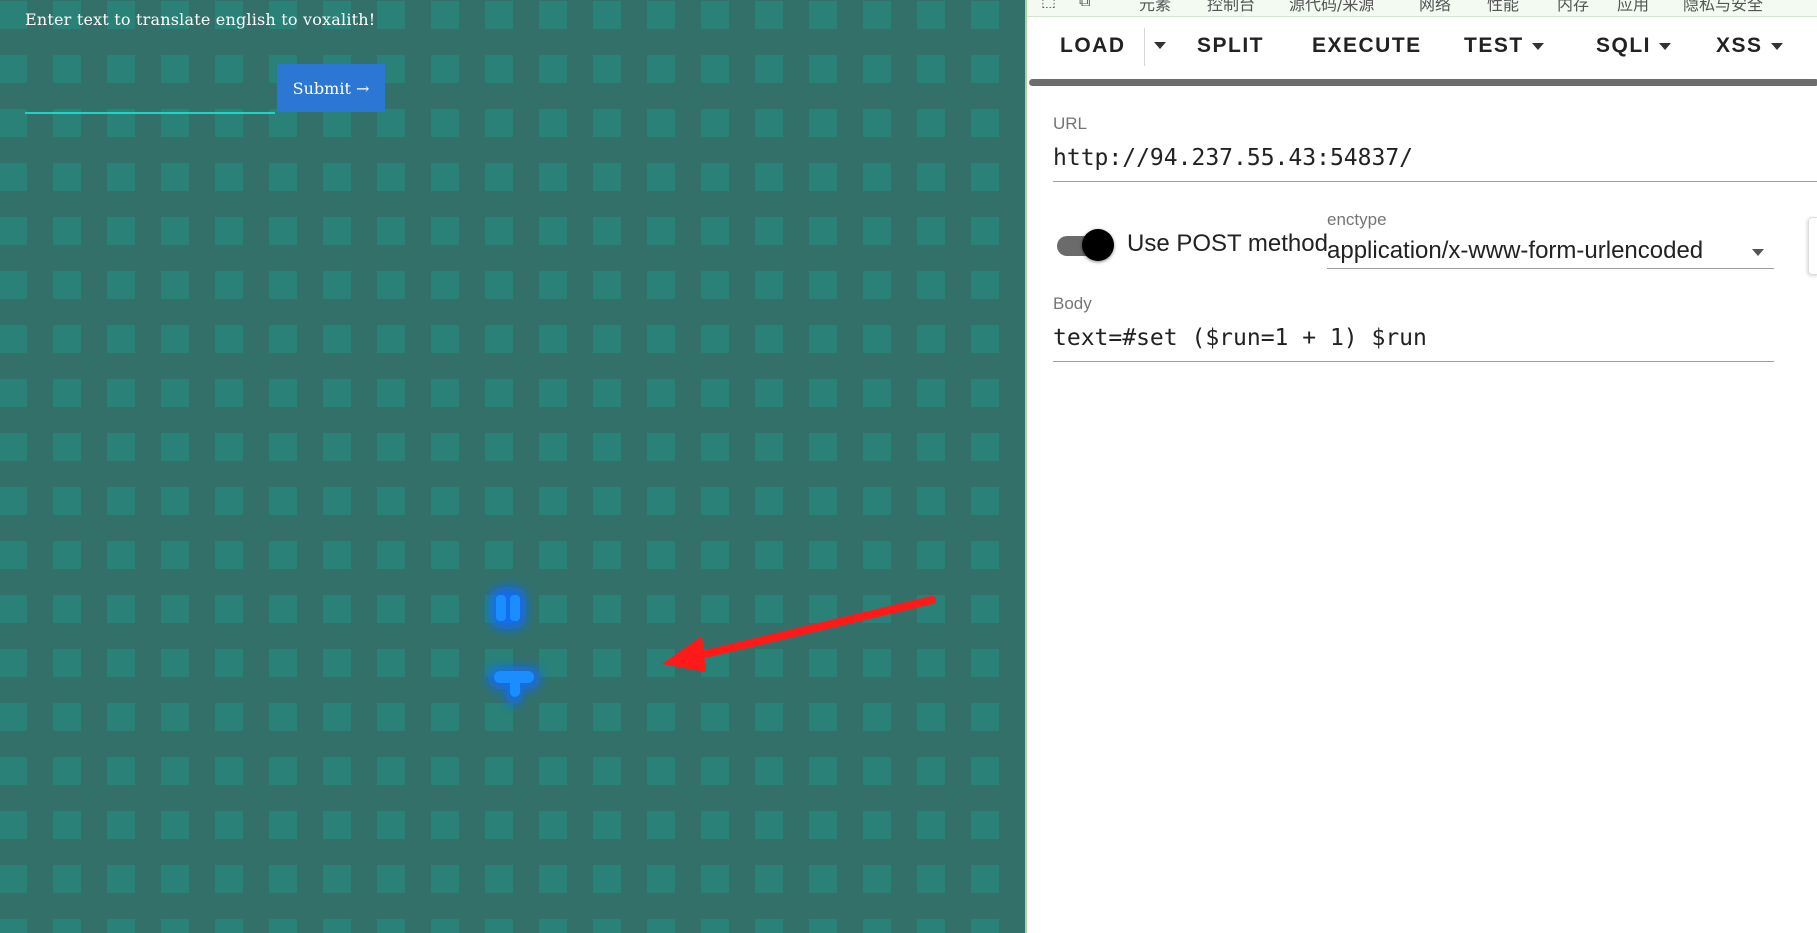  Describe the element at coordinates (1503, 7) in the screenshot. I see `devtools-tab: 性能` at that location.